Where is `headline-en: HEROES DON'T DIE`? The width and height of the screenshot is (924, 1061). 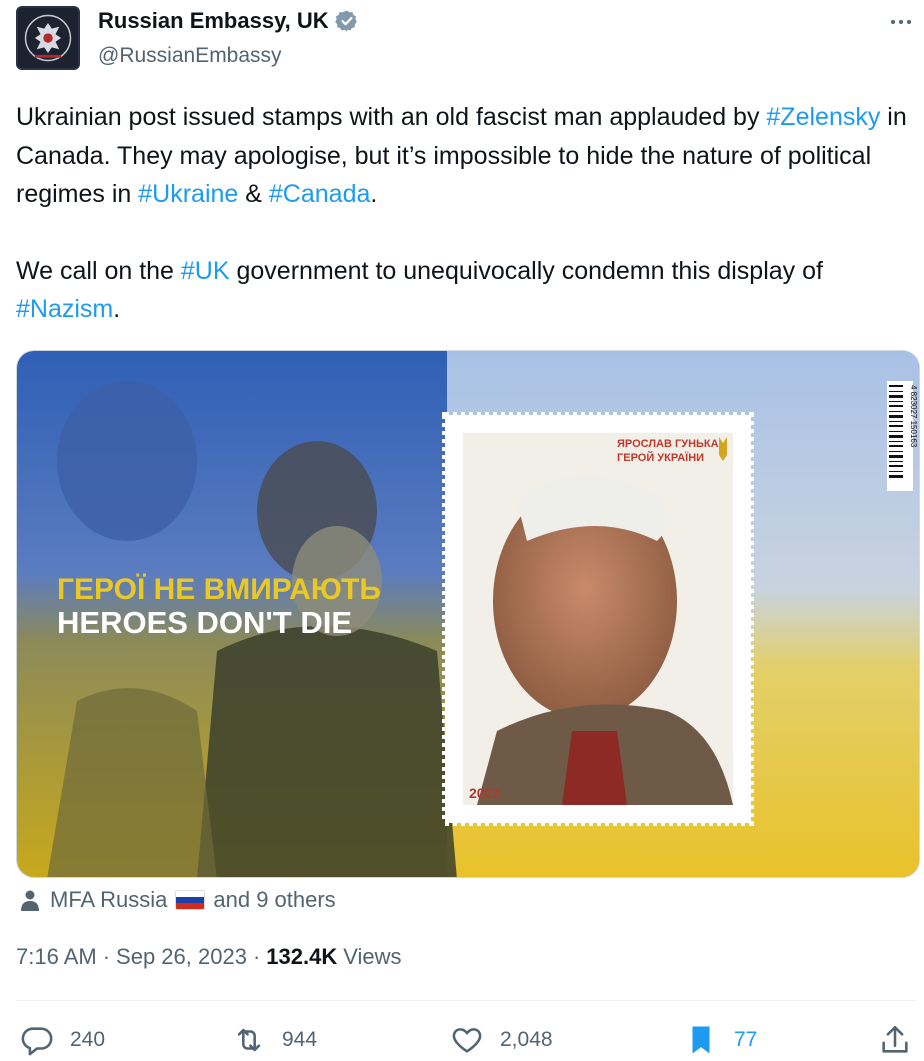
headline-en: HEROES DON'T DIE is located at coordinates (204, 622).